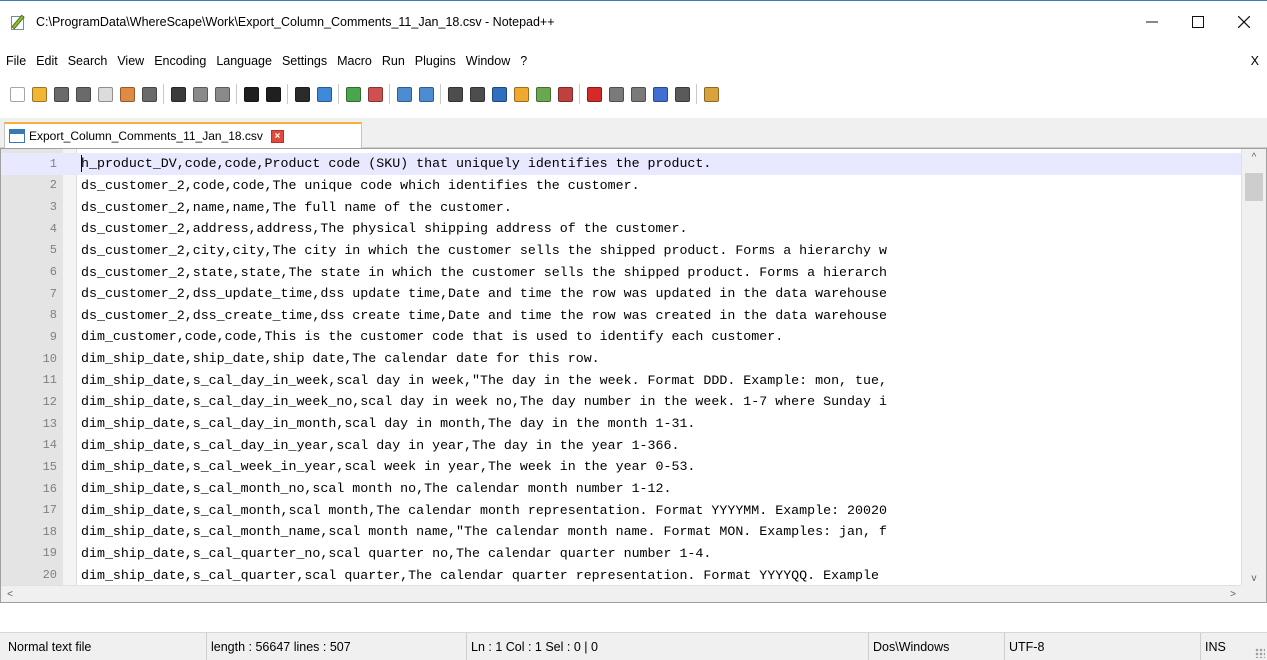 The width and height of the screenshot is (1267, 660). Describe the element at coordinates (393, 61) in the screenshot. I see `menu-run: Run` at that location.